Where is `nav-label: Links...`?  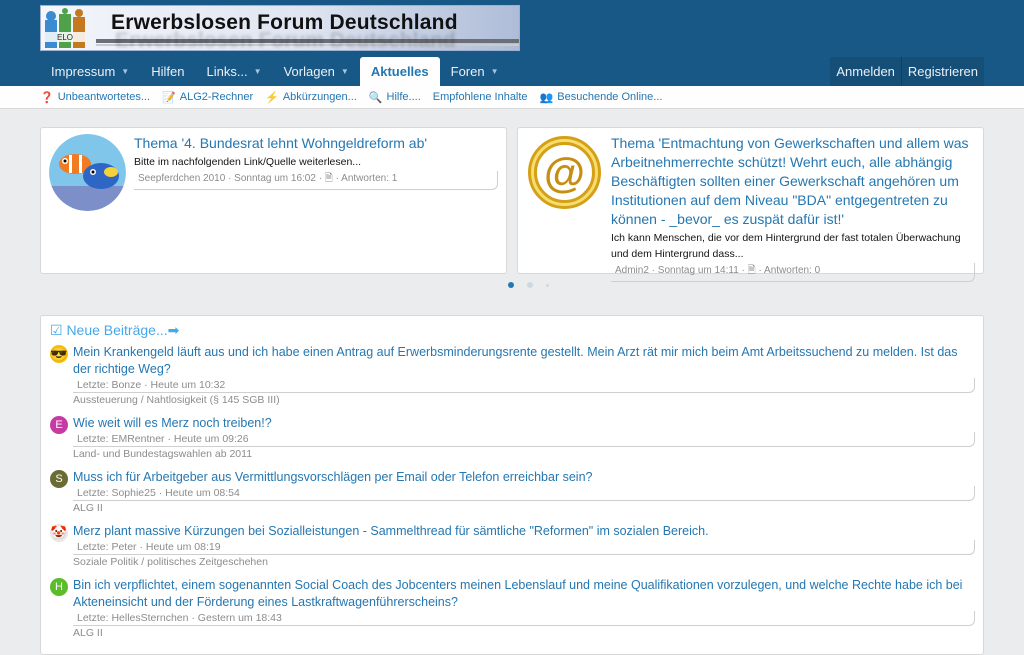 nav-label: Links... is located at coordinates (227, 71).